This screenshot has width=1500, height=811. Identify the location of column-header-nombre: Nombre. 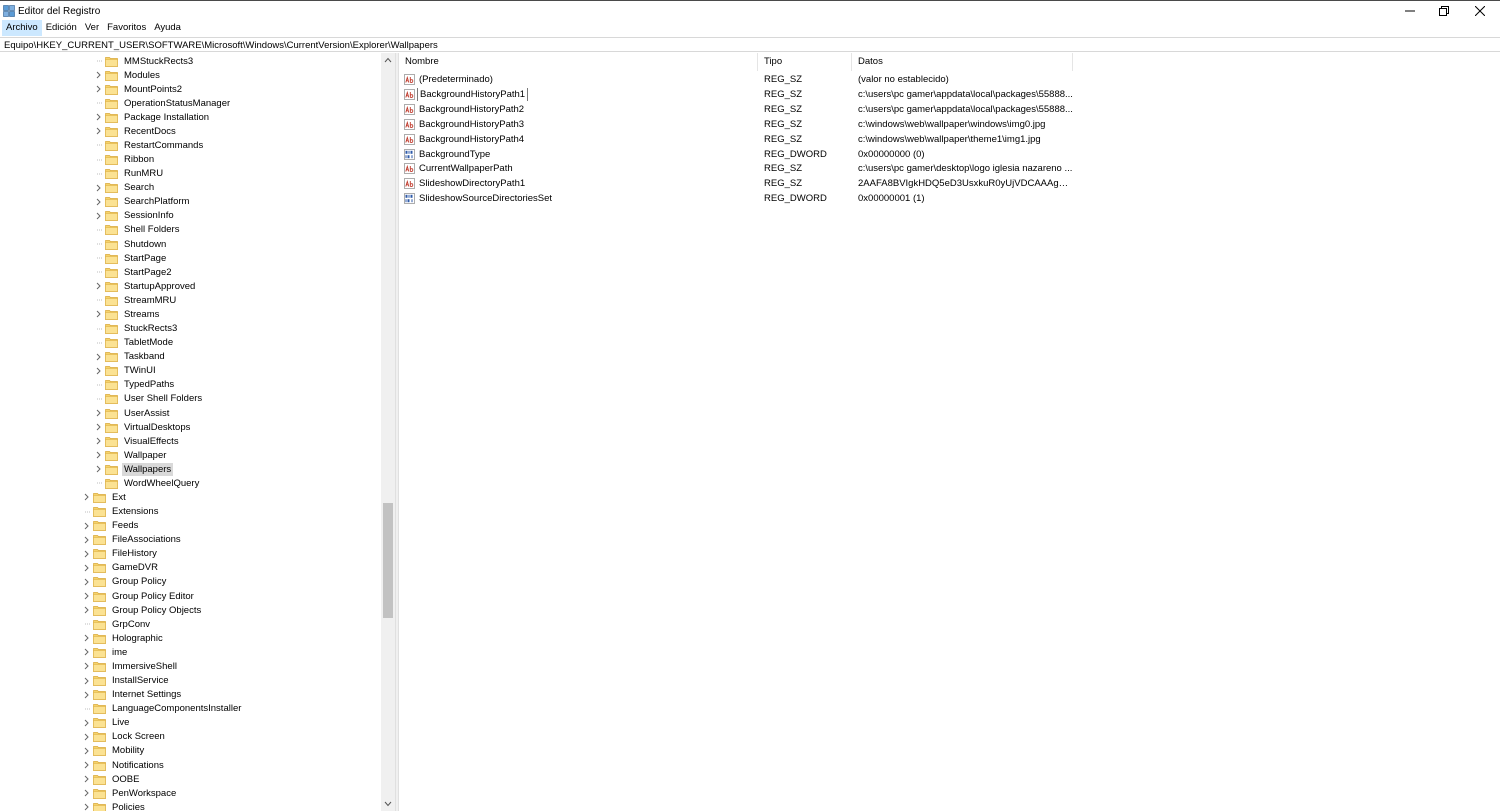
(578, 62).